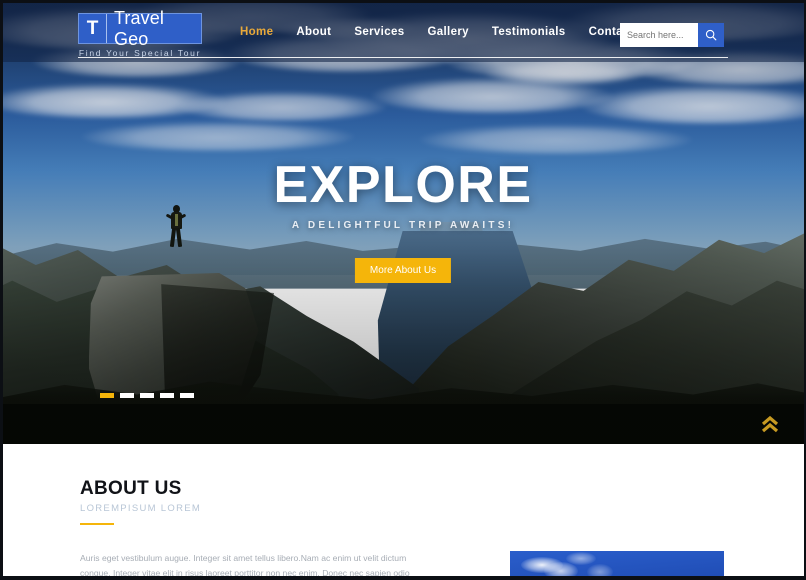  Describe the element at coordinates (93, 28) in the screenshot. I see `logo-initial: T` at that location.